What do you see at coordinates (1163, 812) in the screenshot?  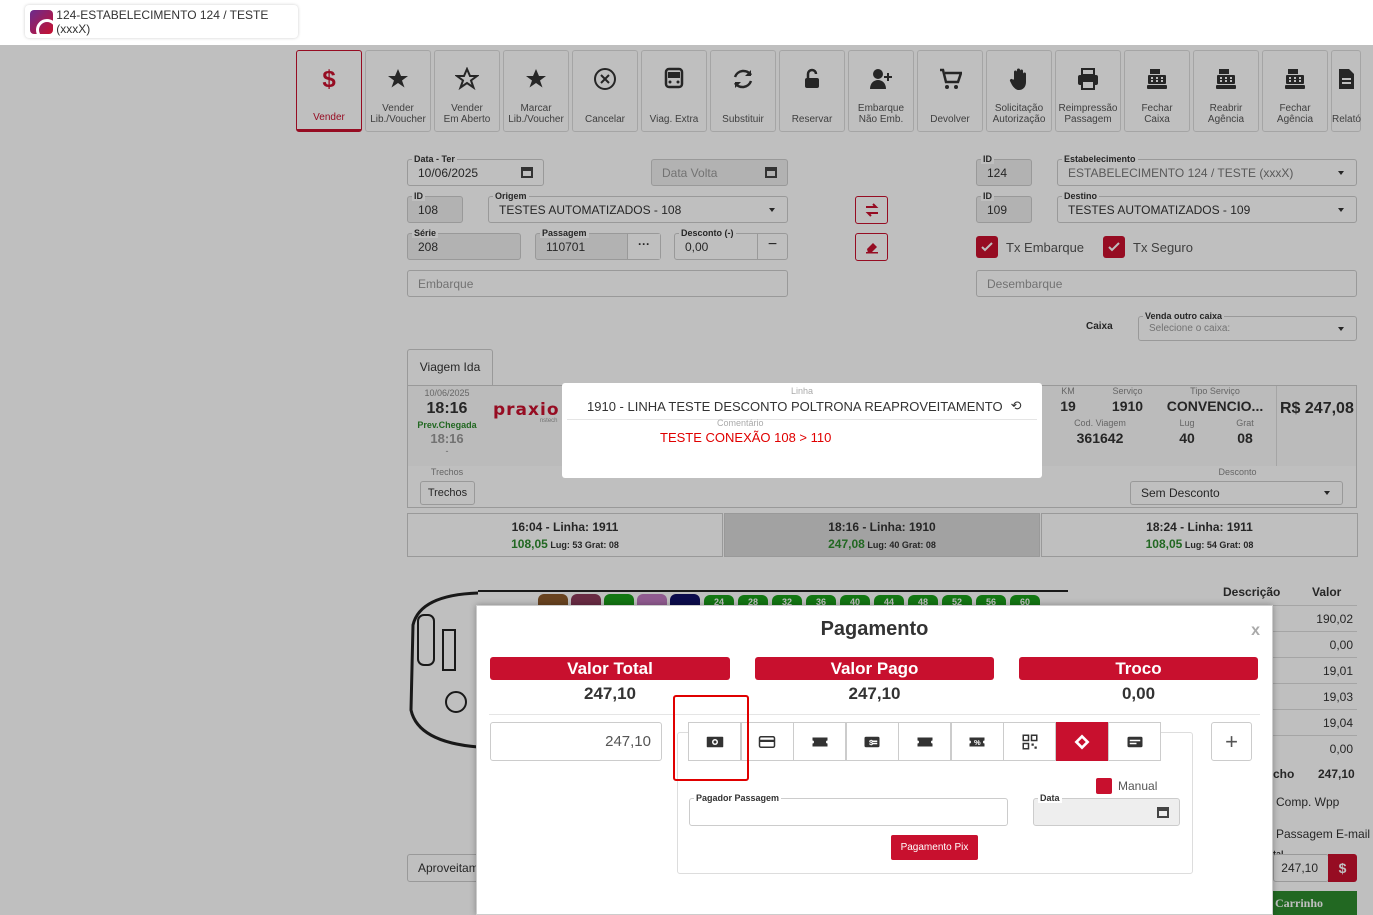 I see `calendar-icon` at bounding box center [1163, 812].